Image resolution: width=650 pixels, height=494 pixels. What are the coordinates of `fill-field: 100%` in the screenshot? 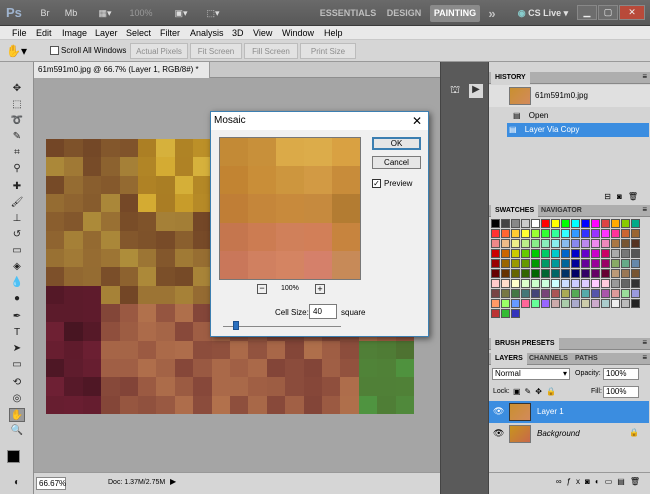 It's located at (621, 392).